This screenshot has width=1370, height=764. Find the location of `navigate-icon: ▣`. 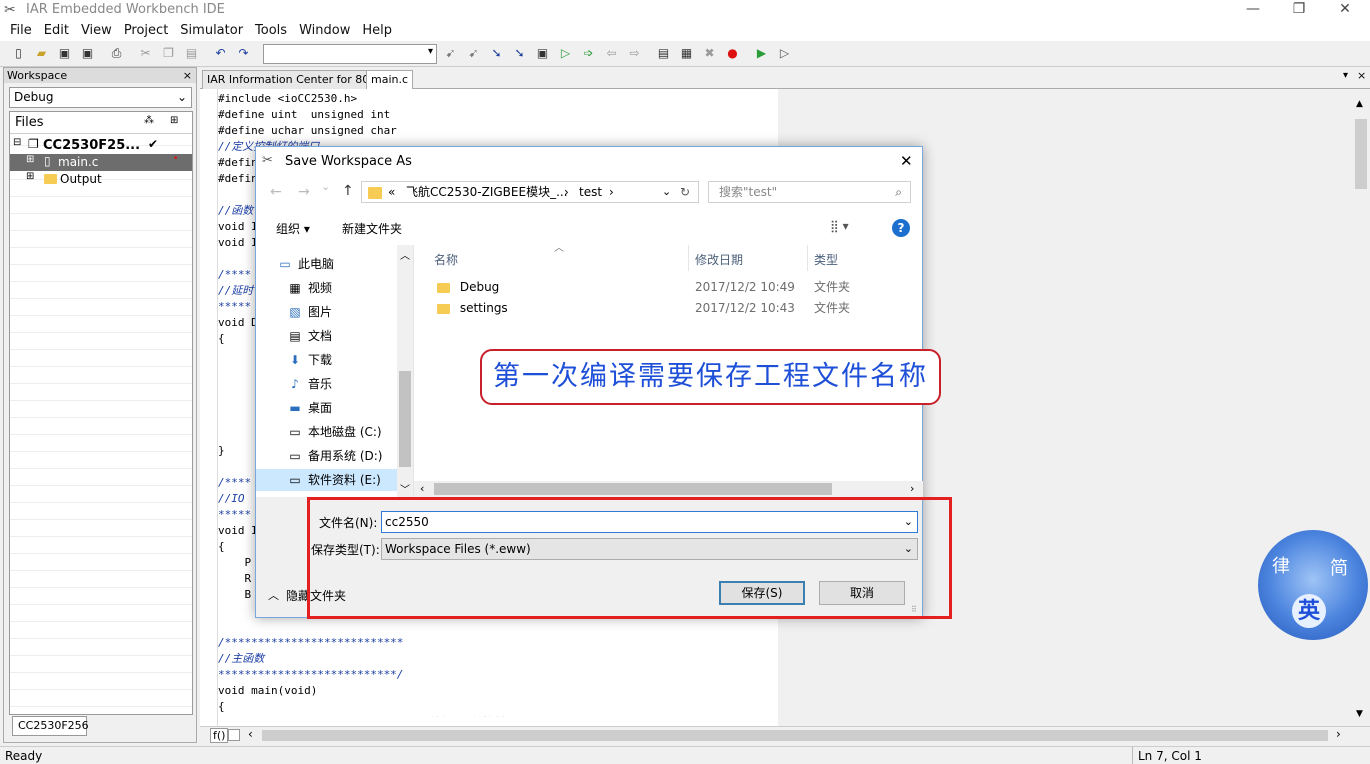

navigate-icon: ▣ is located at coordinates (542, 53).